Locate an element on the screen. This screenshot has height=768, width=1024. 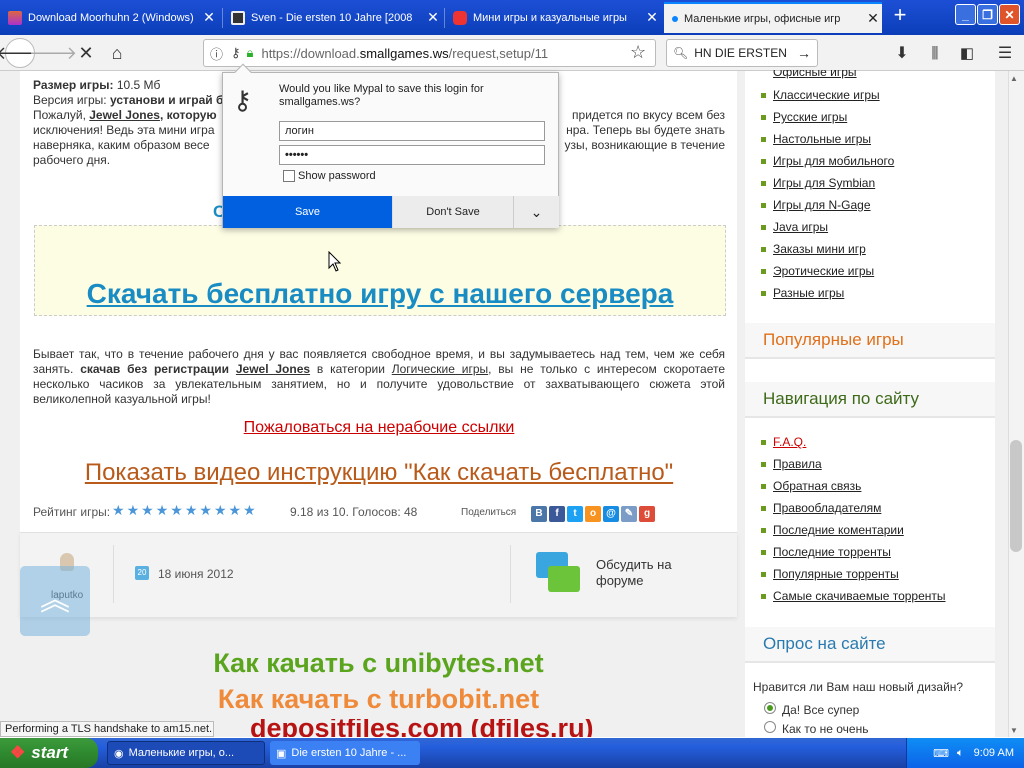
site-navigation-link: Правообладателям is located at coordinates (827, 508).